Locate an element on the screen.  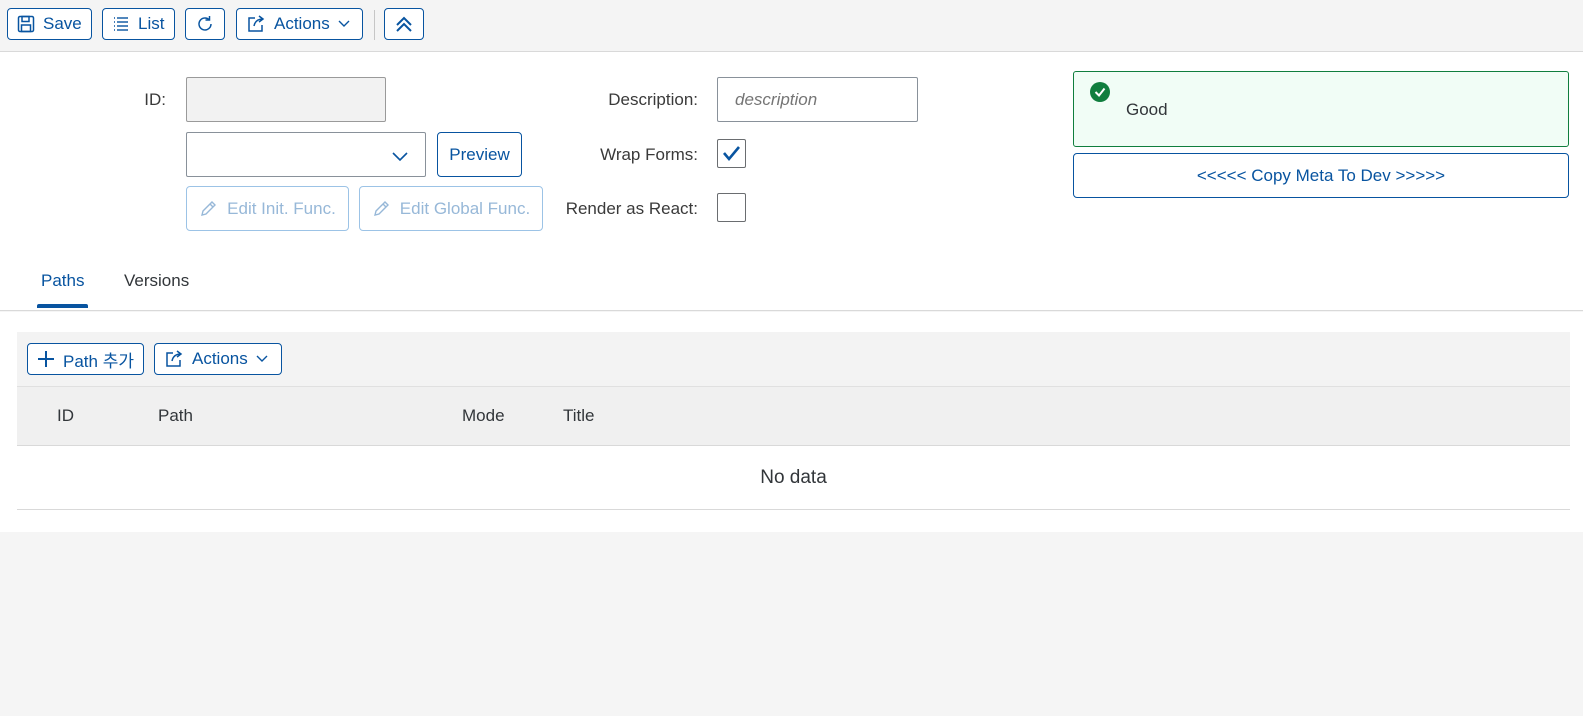
id-field is located at coordinates (286, 99).